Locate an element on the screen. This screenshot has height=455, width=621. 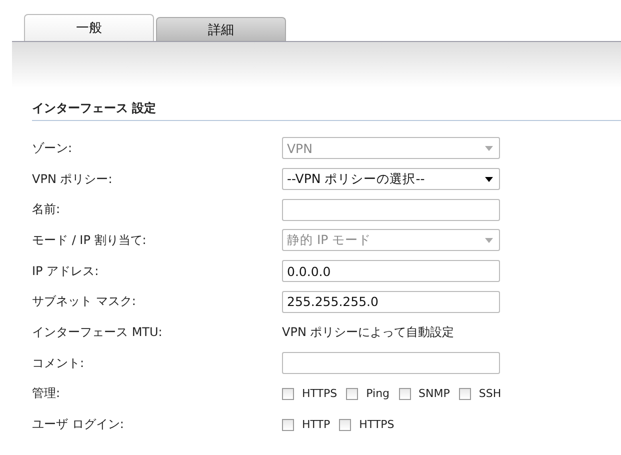
field-label: サブネット マスク: is located at coordinates (84, 301).